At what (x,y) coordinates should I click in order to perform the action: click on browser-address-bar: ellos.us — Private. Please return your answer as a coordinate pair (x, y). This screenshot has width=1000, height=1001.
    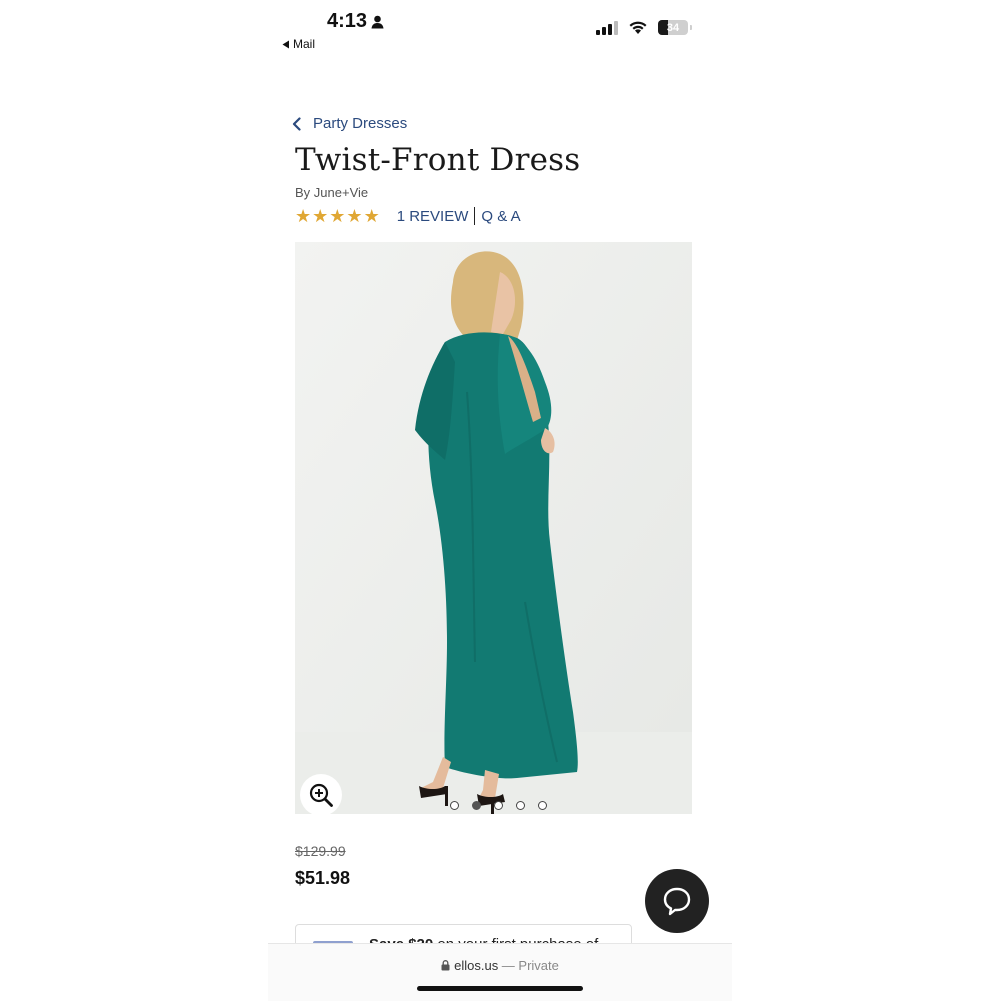
    Looking at the image, I should click on (500, 972).